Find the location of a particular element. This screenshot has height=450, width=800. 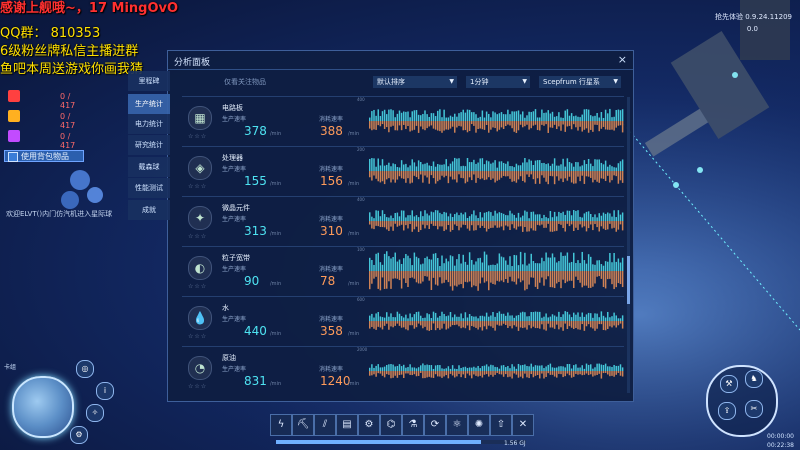

launch-icon: ⇧ is located at coordinates (501, 425).